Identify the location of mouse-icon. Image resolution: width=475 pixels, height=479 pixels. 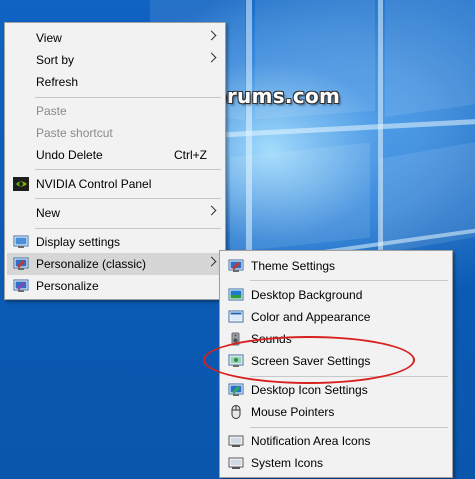
(236, 412).